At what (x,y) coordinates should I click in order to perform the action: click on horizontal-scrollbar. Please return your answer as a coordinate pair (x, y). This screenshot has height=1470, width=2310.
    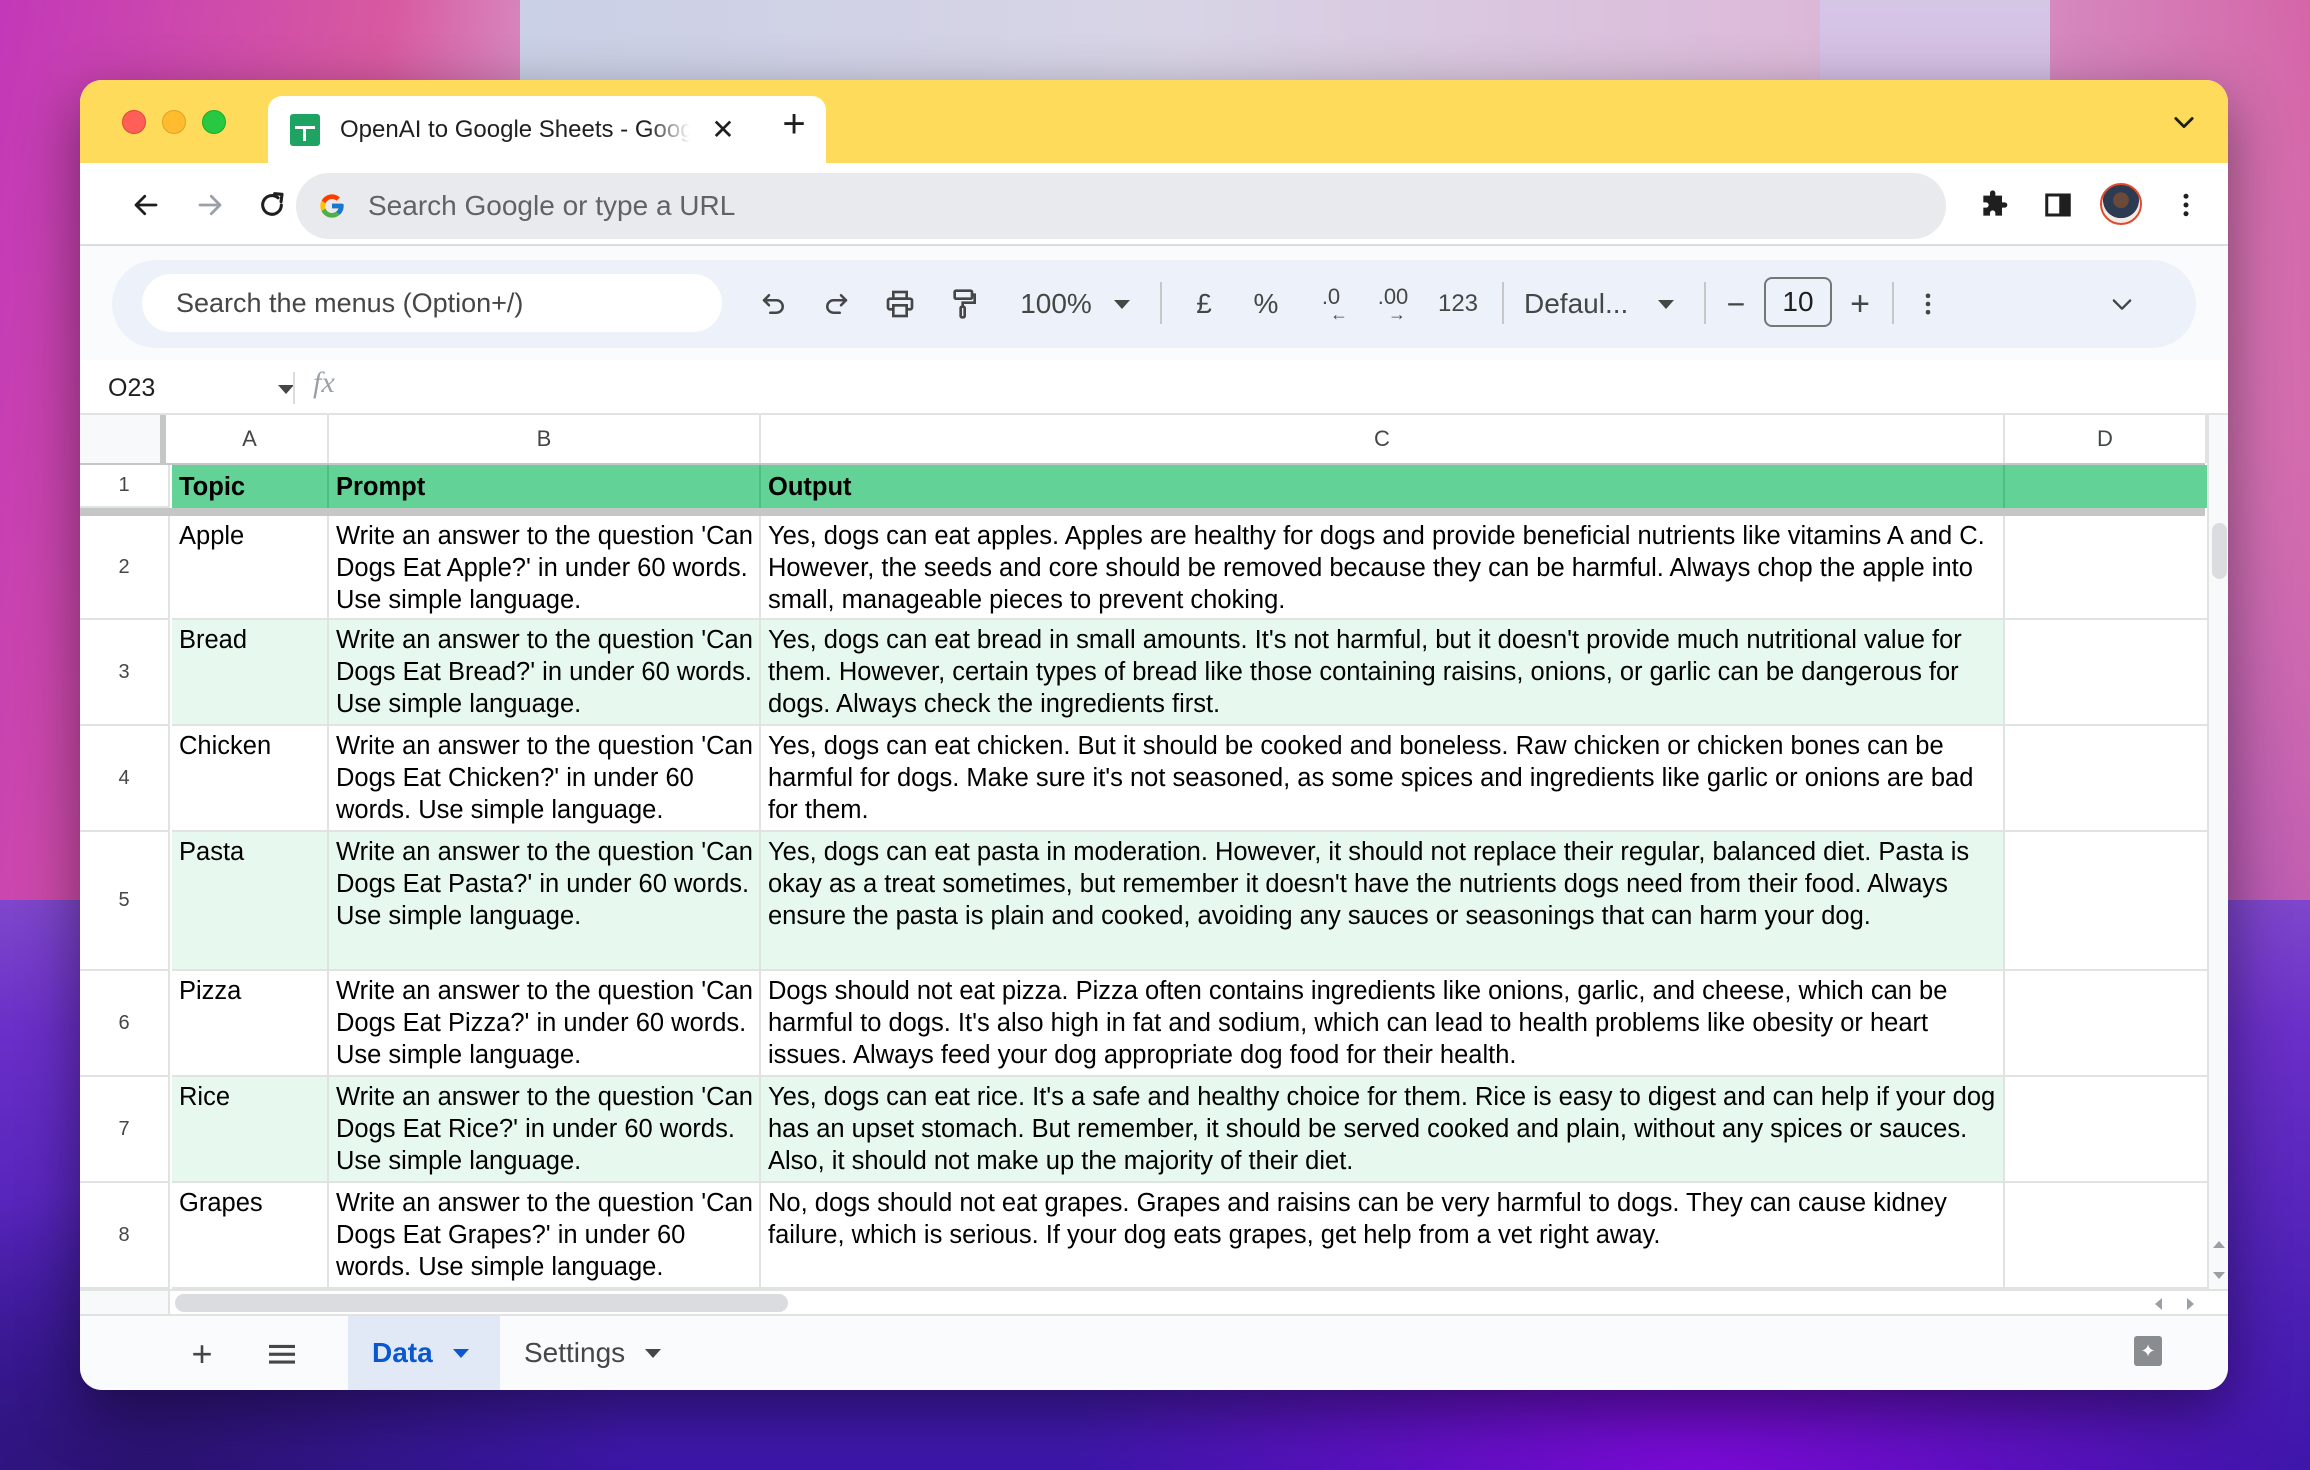
    Looking at the image, I should click on (1154, 1302).